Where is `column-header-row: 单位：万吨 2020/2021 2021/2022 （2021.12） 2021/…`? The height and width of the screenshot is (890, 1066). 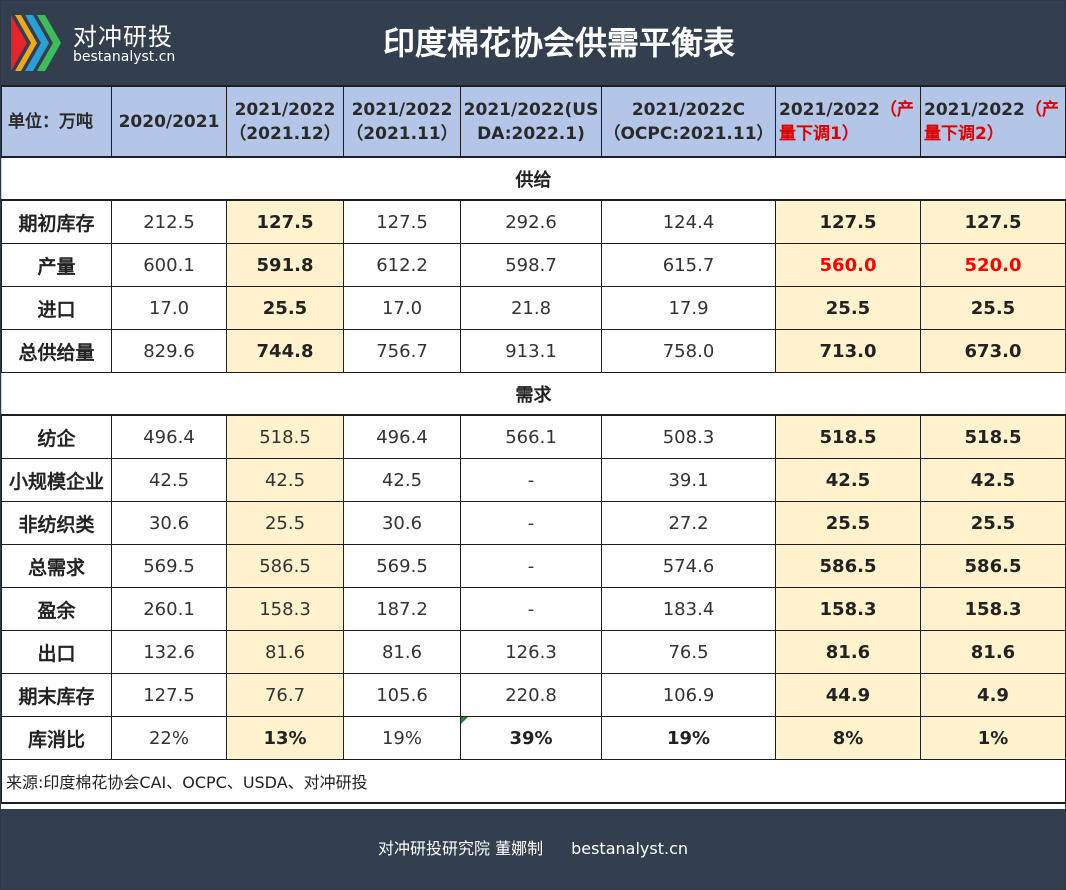
column-header-row: 单位：万吨 2020/2021 2021/2022 （2021.12） 2021/… is located at coordinates (533, 121).